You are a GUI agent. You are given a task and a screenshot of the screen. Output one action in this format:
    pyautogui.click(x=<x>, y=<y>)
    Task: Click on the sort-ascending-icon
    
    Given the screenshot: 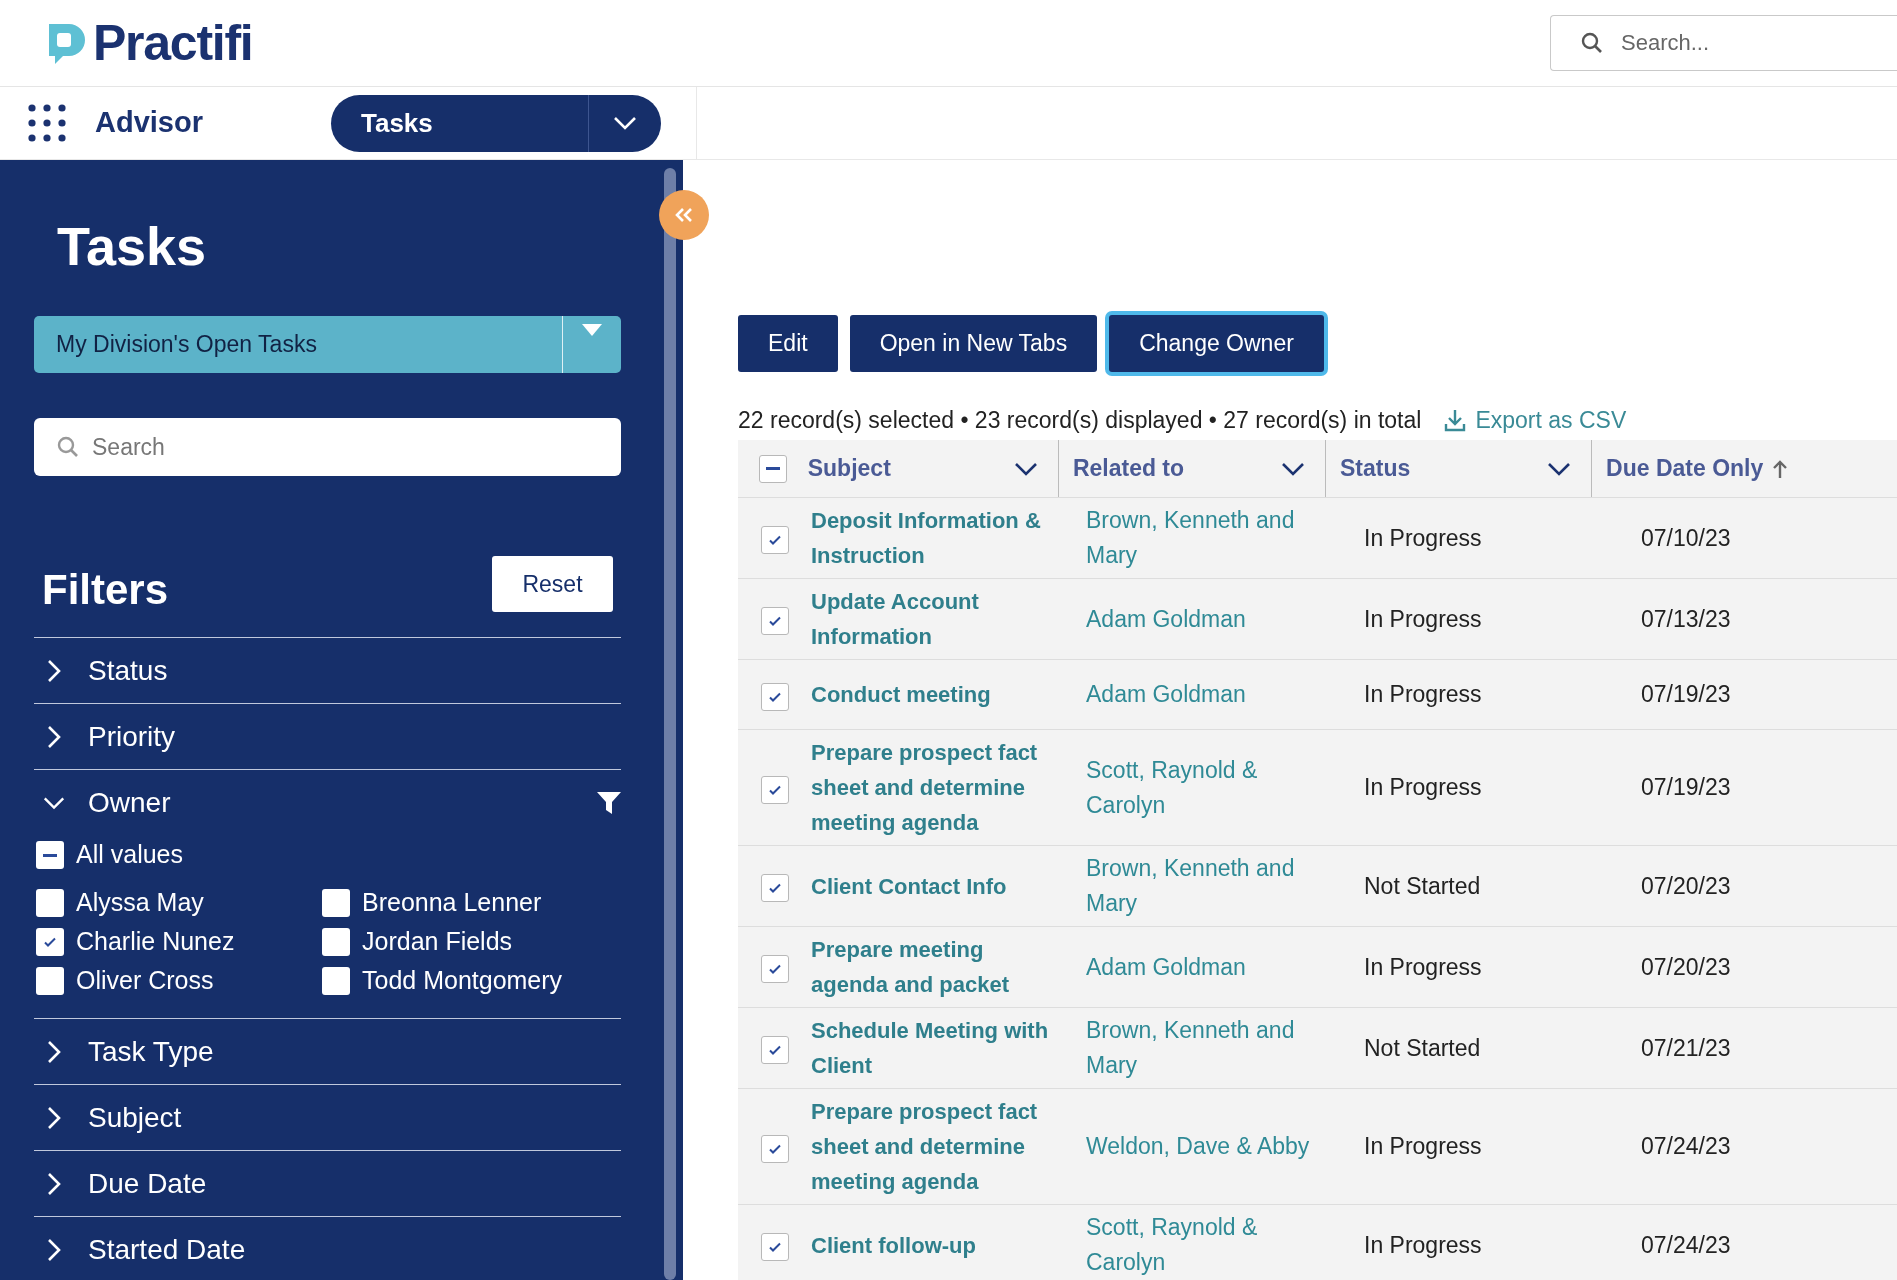 What is the action you would take?
    pyautogui.click(x=1780, y=468)
    